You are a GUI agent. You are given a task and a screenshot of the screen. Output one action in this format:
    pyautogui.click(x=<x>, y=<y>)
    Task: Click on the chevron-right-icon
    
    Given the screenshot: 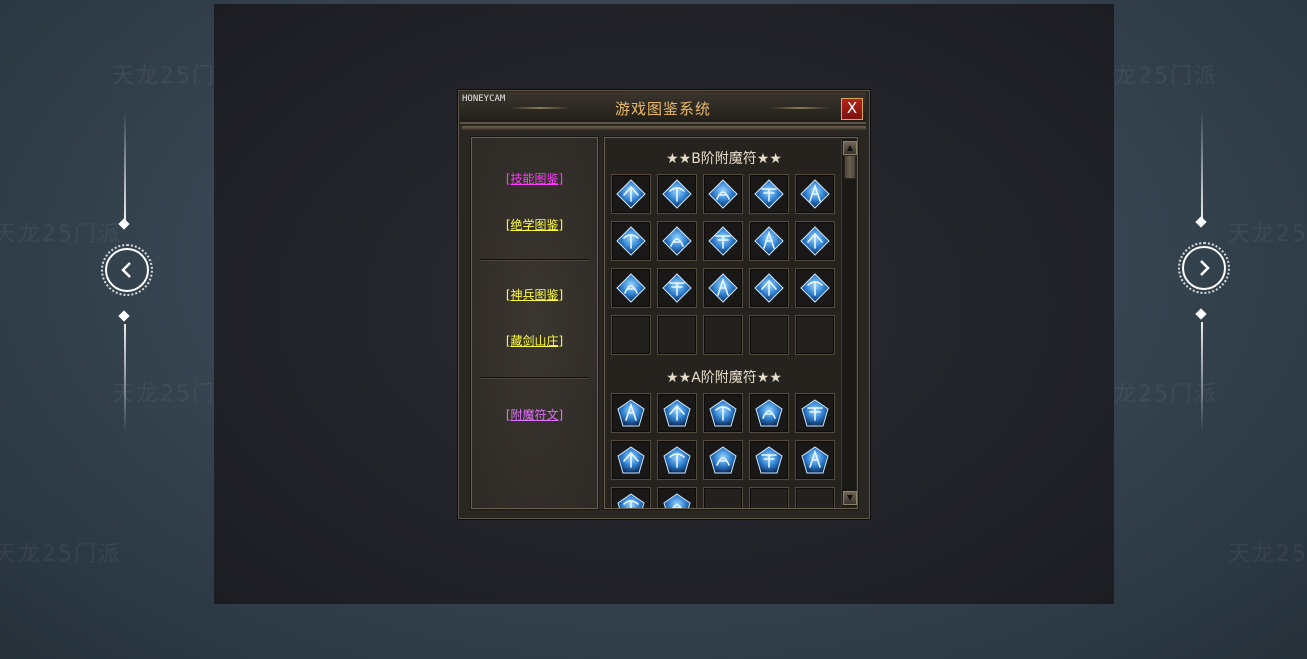 What is the action you would take?
    pyautogui.click(x=1205, y=268)
    